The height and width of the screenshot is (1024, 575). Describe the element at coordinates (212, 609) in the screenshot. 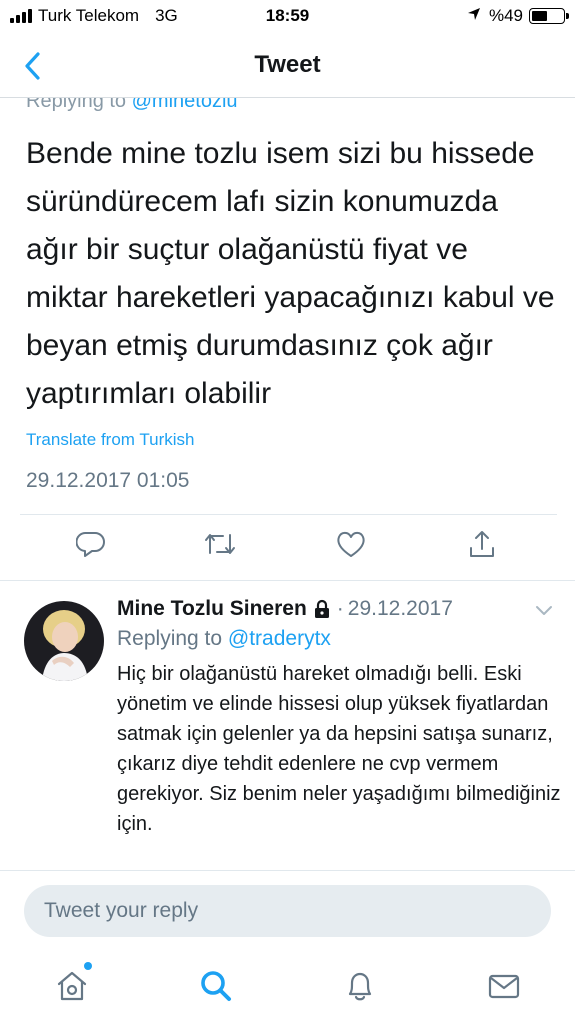

I see `reply-author-name: Mine Tozlu Sineren` at that location.